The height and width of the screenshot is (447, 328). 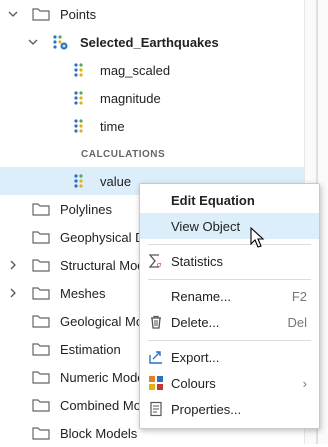 What do you see at coordinates (156, 383) in the screenshot?
I see `colours-icon` at bounding box center [156, 383].